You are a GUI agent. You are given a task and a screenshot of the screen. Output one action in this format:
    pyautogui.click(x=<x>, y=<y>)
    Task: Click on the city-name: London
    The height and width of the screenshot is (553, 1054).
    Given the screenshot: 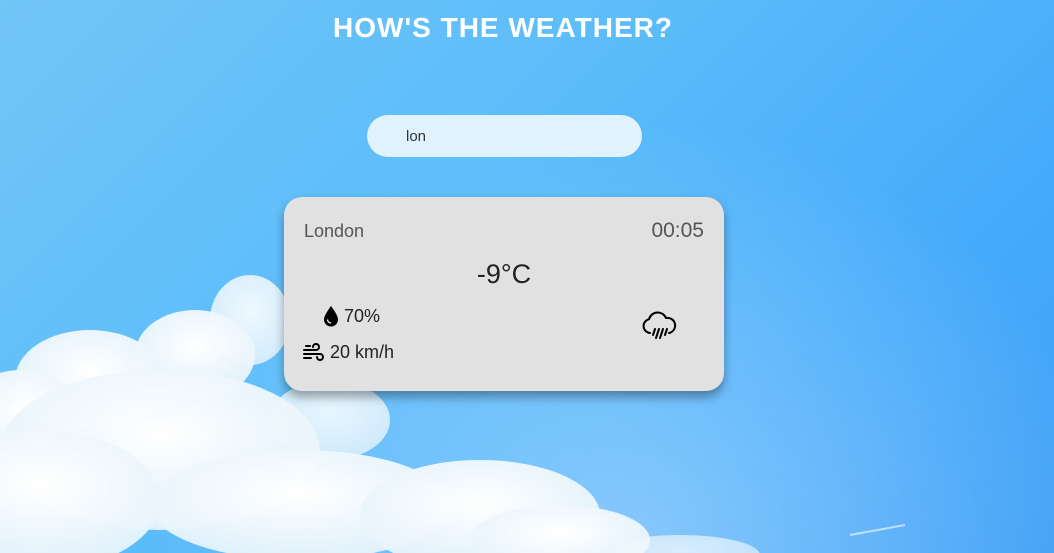 What is the action you would take?
    pyautogui.click(x=334, y=231)
    